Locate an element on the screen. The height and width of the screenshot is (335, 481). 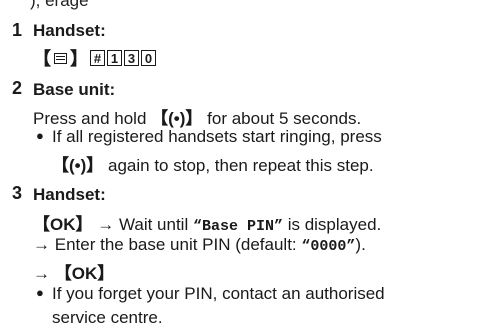
bullet-text: service centre. is located at coordinates (107, 317).